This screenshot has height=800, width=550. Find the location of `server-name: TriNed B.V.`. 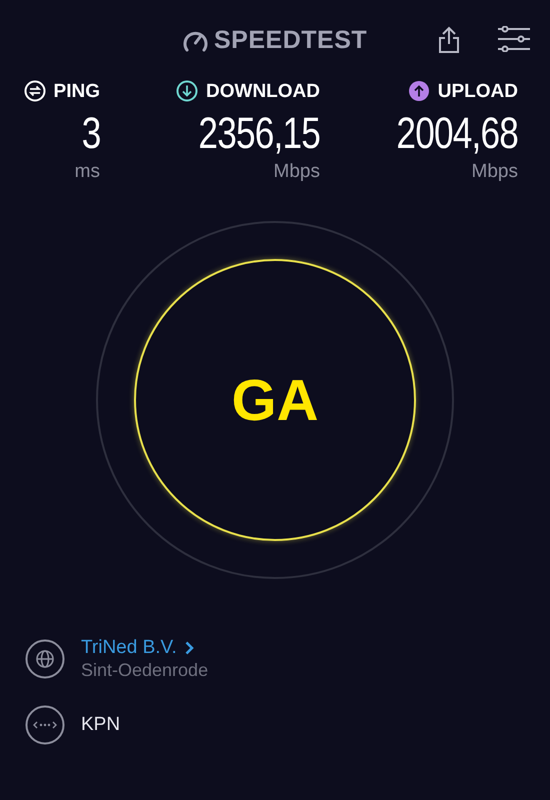

server-name: TriNed B.V. is located at coordinates (129, 648).